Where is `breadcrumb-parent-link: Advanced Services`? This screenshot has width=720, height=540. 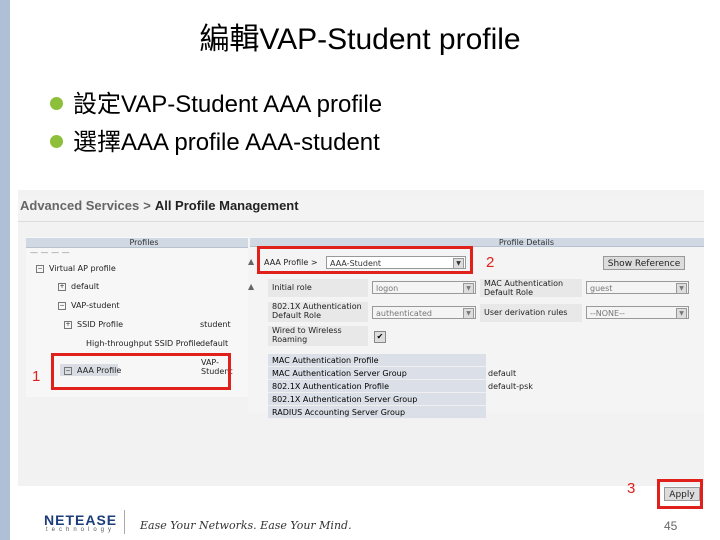
breadcrumb-parent-link: Advanced Services is located at coordinates (78, 205).